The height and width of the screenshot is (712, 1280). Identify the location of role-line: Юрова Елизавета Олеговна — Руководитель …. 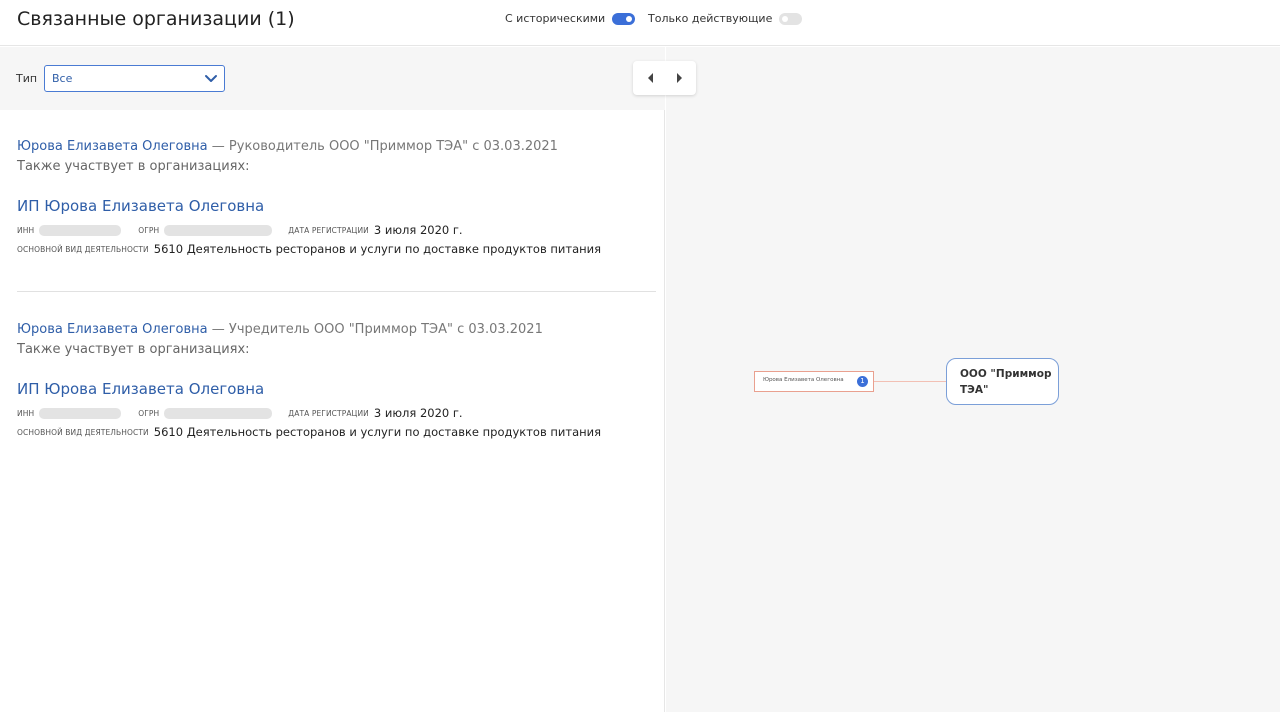
(337, 147).